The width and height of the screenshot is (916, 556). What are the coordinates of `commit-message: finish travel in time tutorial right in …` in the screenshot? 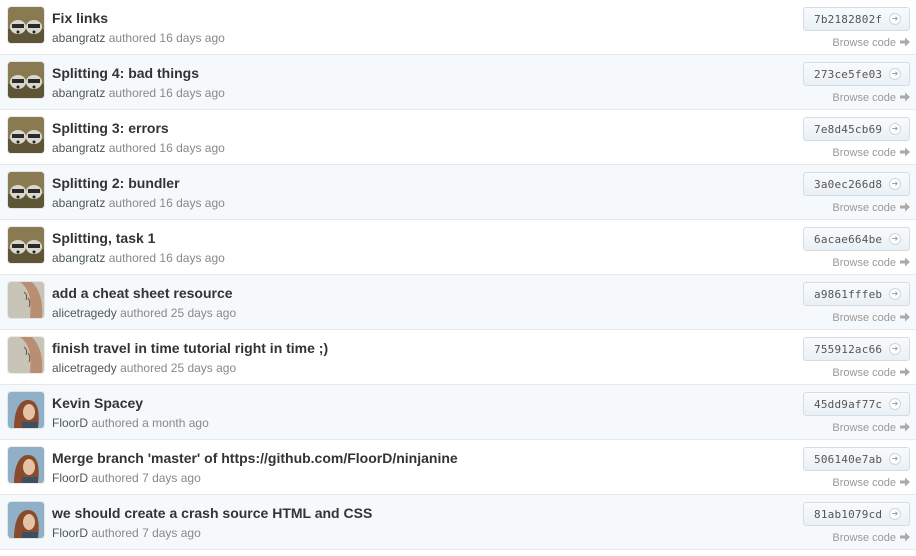 It's located at (190, 348).